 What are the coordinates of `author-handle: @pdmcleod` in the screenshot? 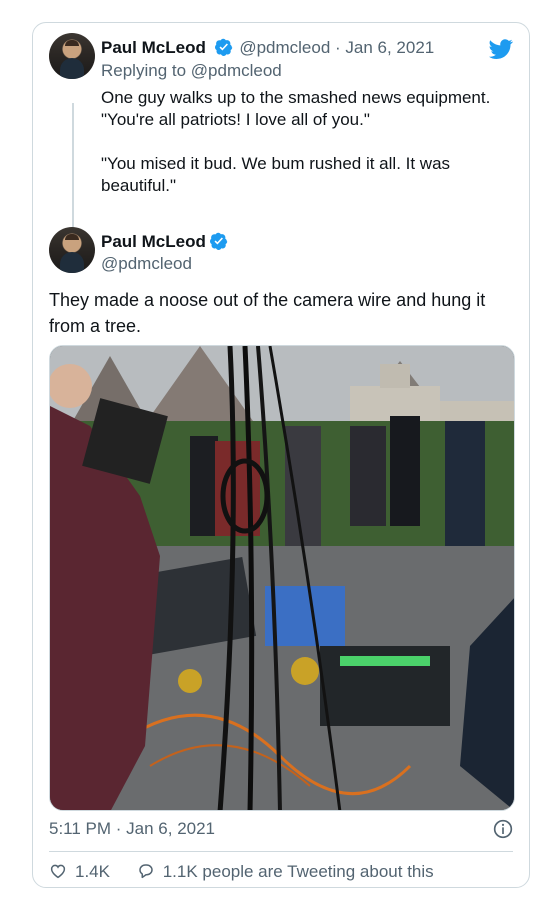 It's located at (165, 264).